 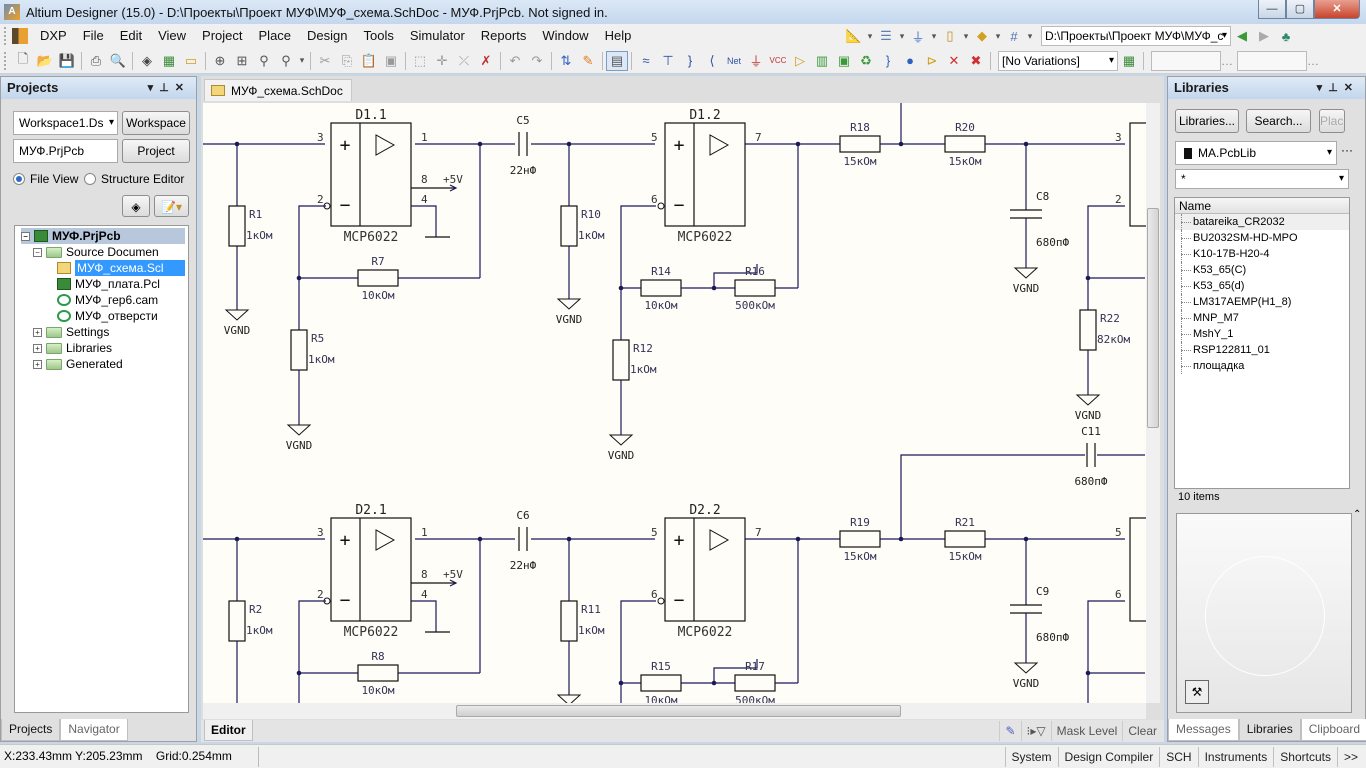 I want to click on list-item: MNP_M7, so click(x=1262, y=318).